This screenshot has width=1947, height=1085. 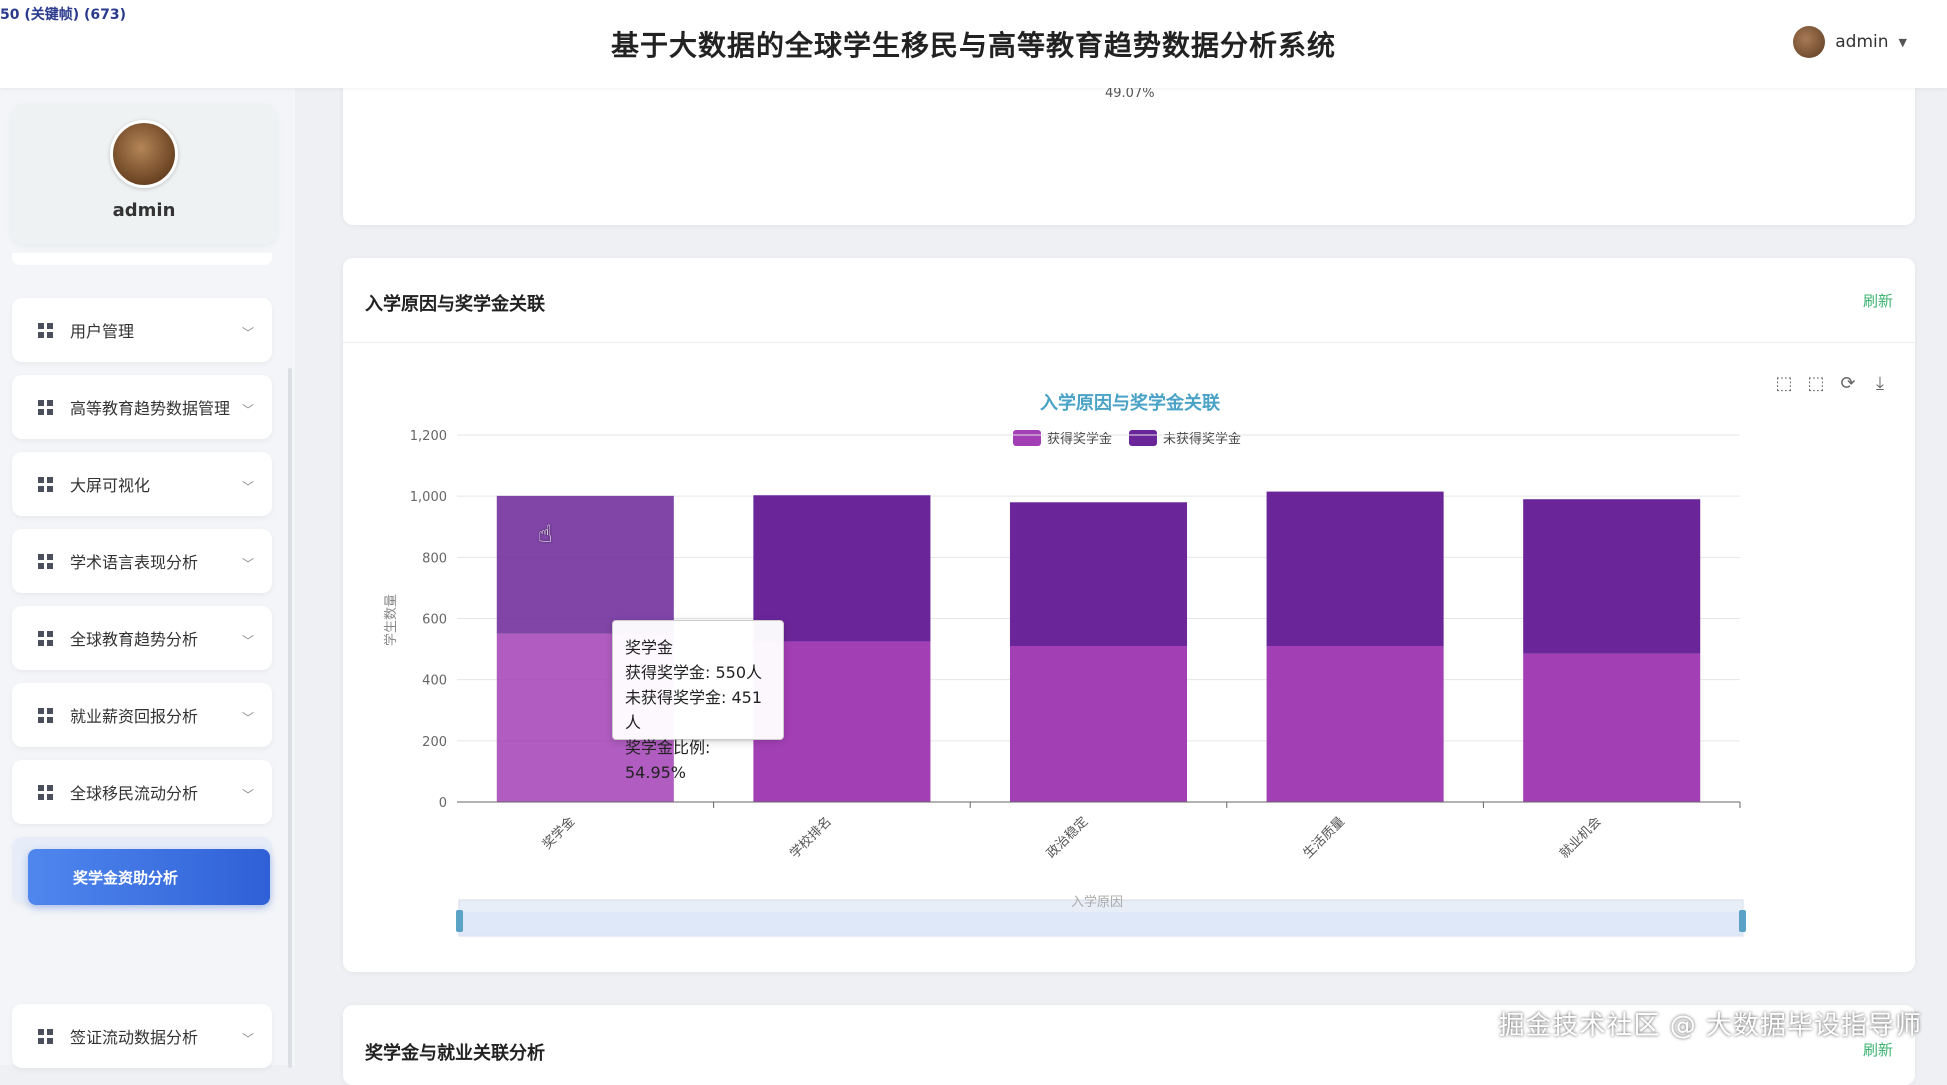 What do you see at coordinates (142, 330) in the screenshot?
I see `sidebar-item-0: 用户管理 ﹀` at bounding box center [142, 330].